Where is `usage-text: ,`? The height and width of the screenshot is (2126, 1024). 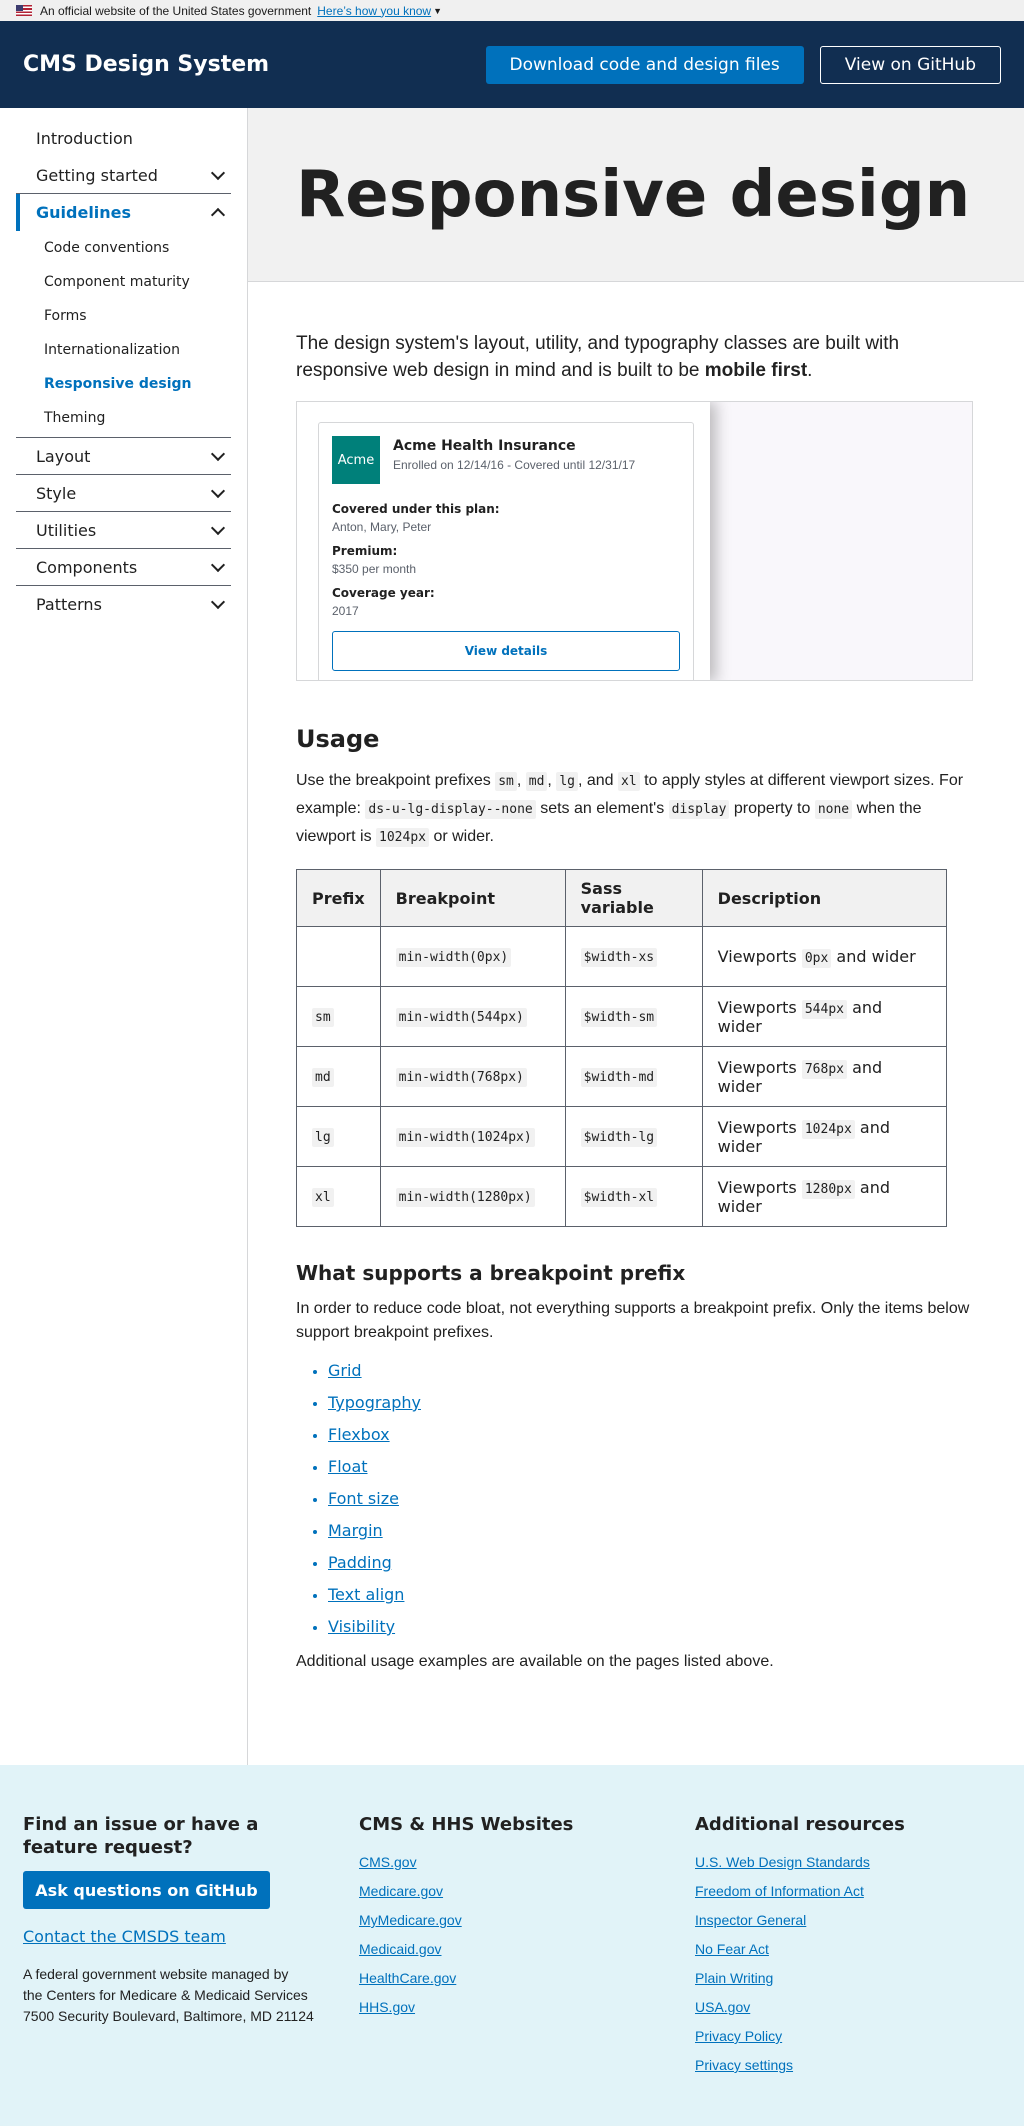
usage-text: , is located at coordinates (552, 780).